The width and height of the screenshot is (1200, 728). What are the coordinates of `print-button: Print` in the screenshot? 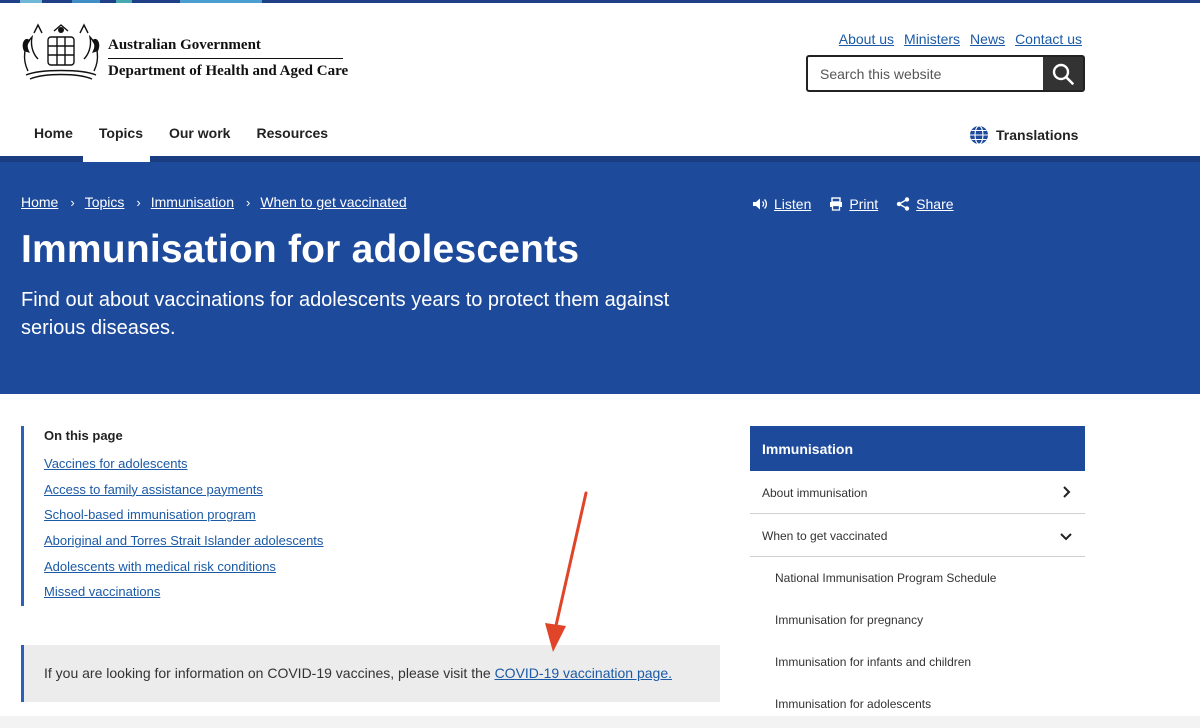 It's located at (853, 204).